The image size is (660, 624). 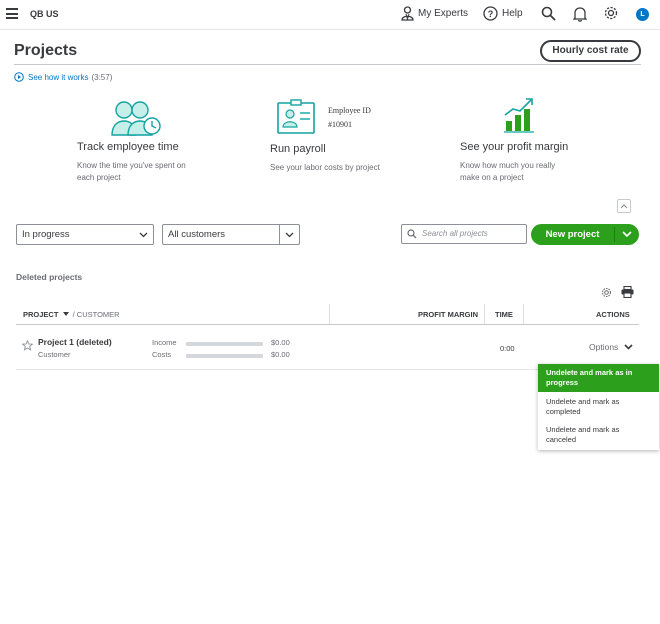 What do you see at coordinates (598, 378) in the screenshot?
I see `menu-item-undelete-in-progress: Undelete and mark as in progress` at bounding box center [598, 378].